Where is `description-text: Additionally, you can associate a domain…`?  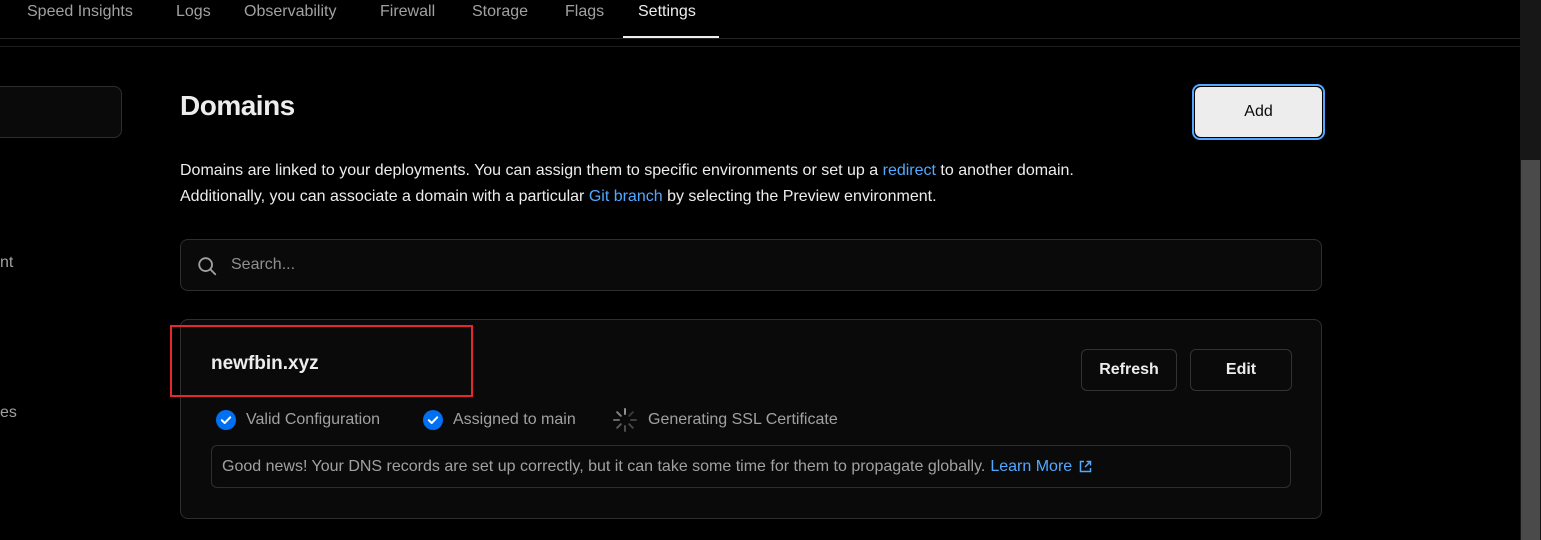 description-text: Additionally, you can associate a domain… is located at coordinates (384, 196).